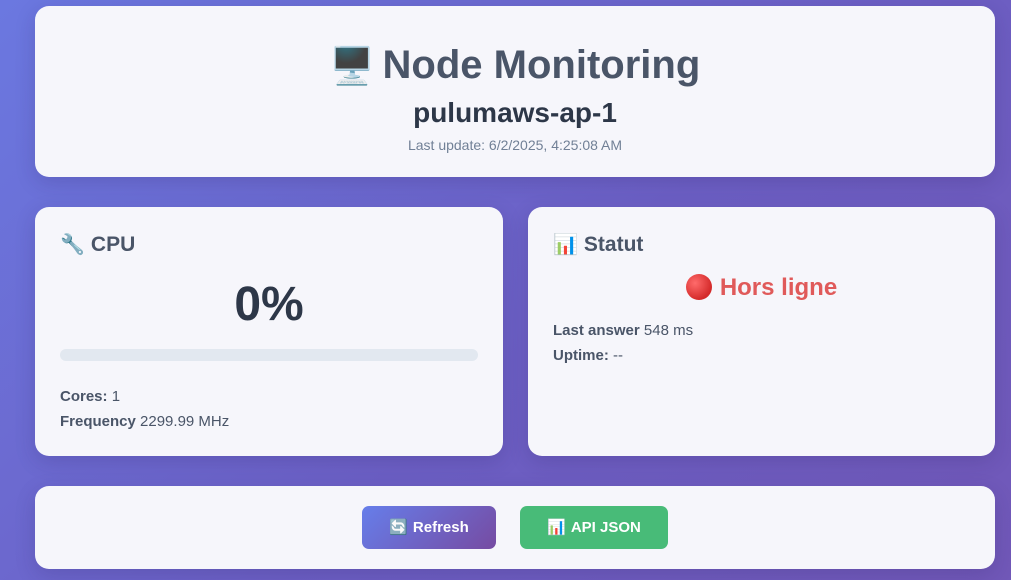 The width and height of the screenshot is (1011, 580). What do you see at coordinates (596, 330) in the screenshot?
I see `last-answer-label: Last answer` at bounding box center [596, 330].